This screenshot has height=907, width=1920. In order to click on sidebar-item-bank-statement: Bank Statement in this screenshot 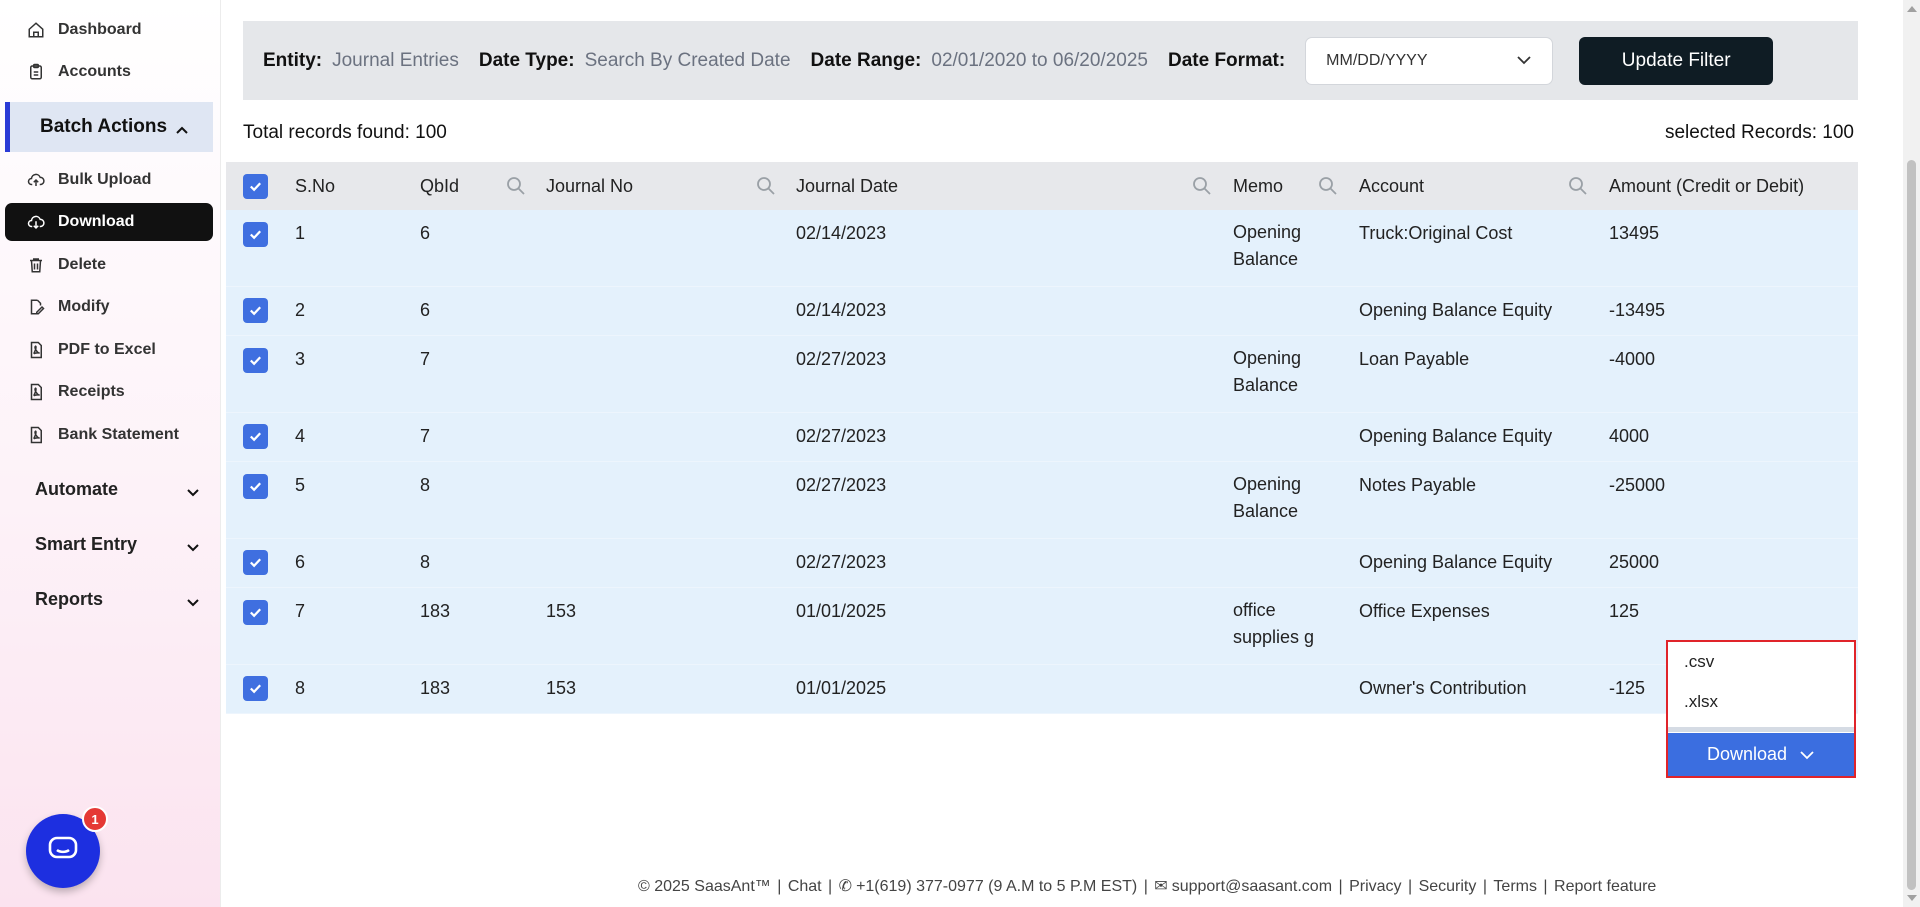, I will do `click(107, 435)`.